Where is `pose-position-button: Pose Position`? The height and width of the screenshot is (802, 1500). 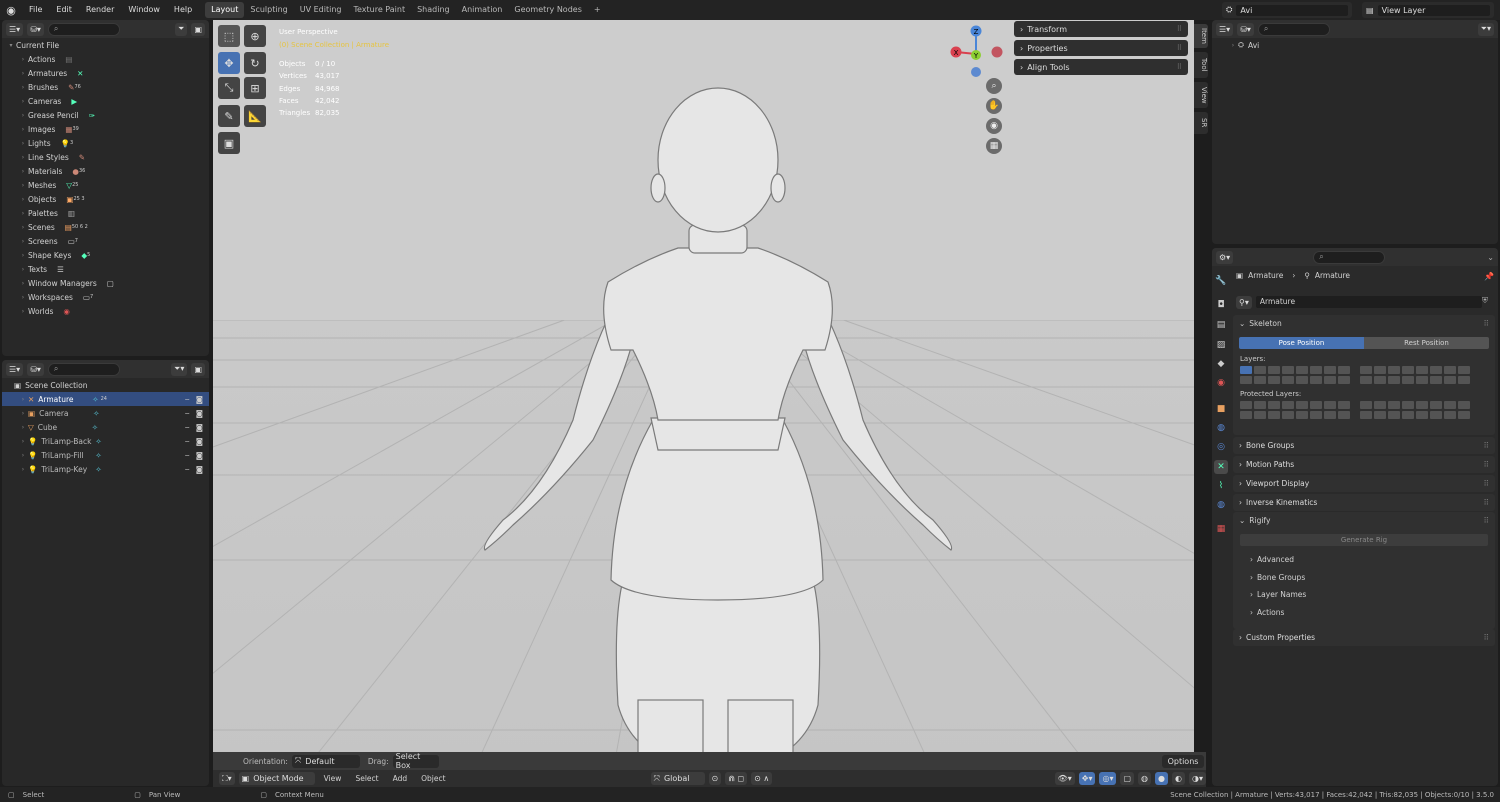 pose-position-button: Pose Position is located at coordinates (1301, 343).